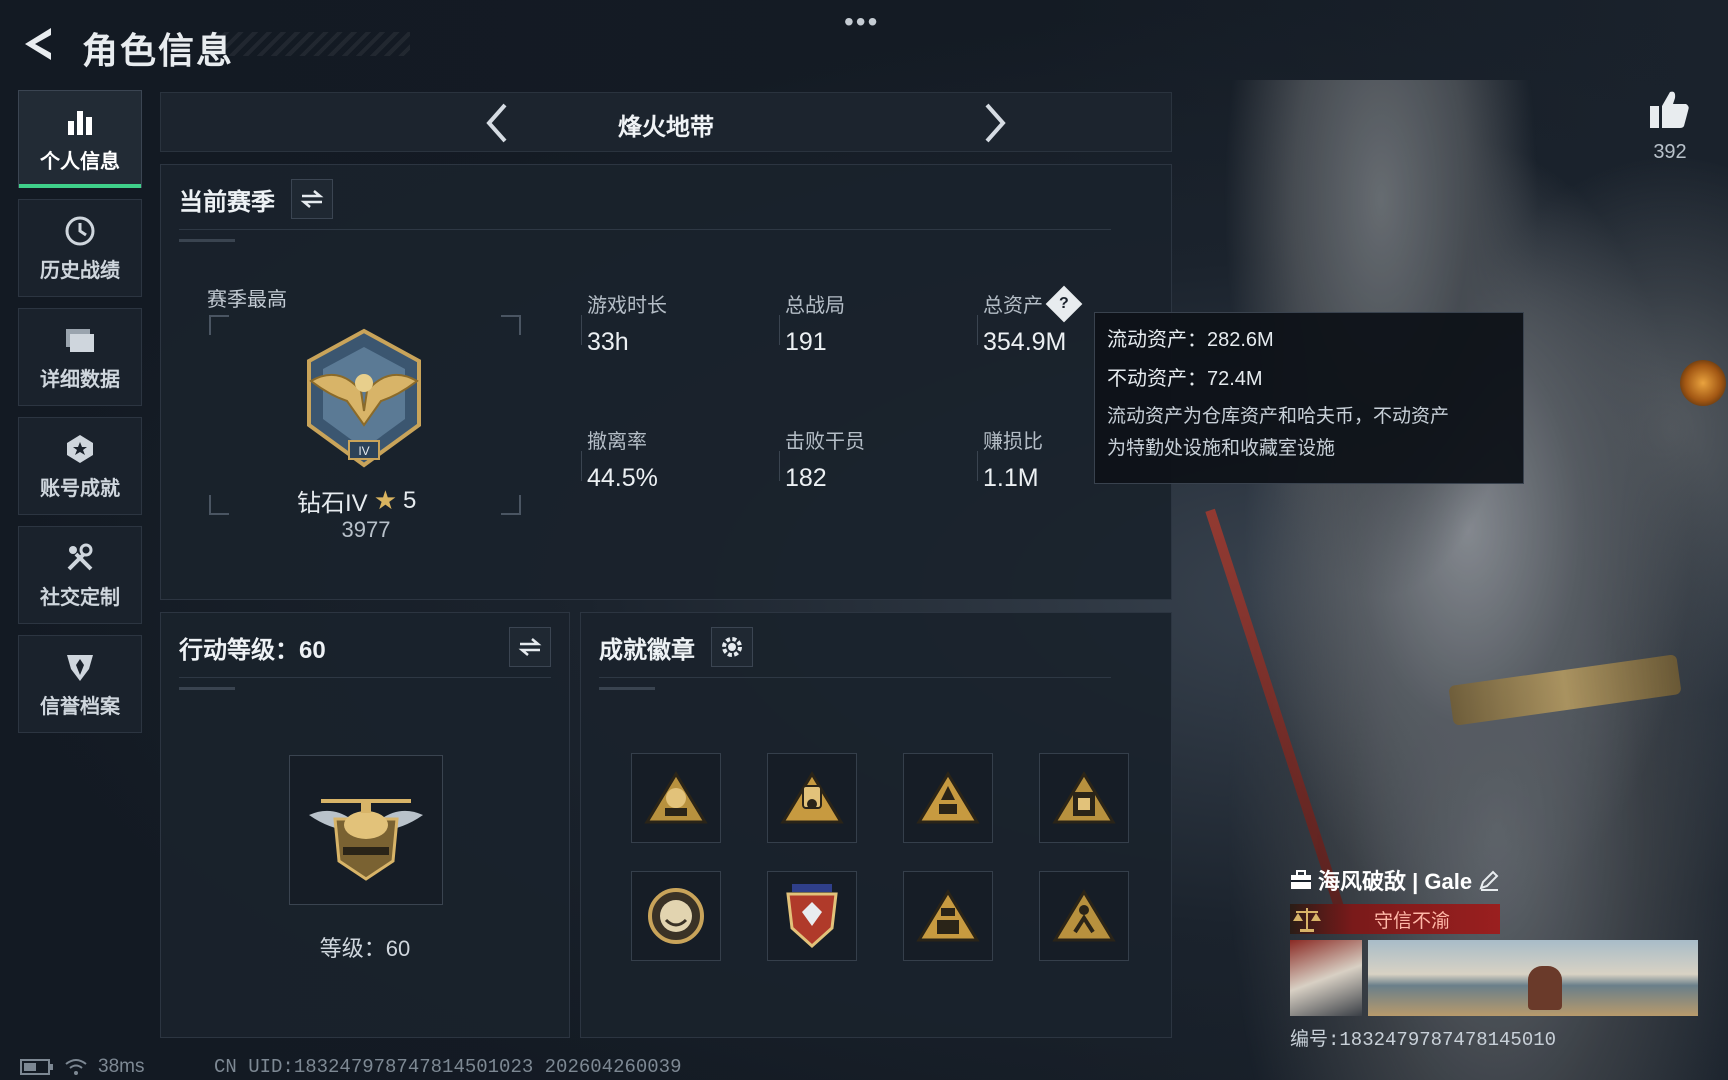  I want to click on badge-shield-icon, so click(812, 916).